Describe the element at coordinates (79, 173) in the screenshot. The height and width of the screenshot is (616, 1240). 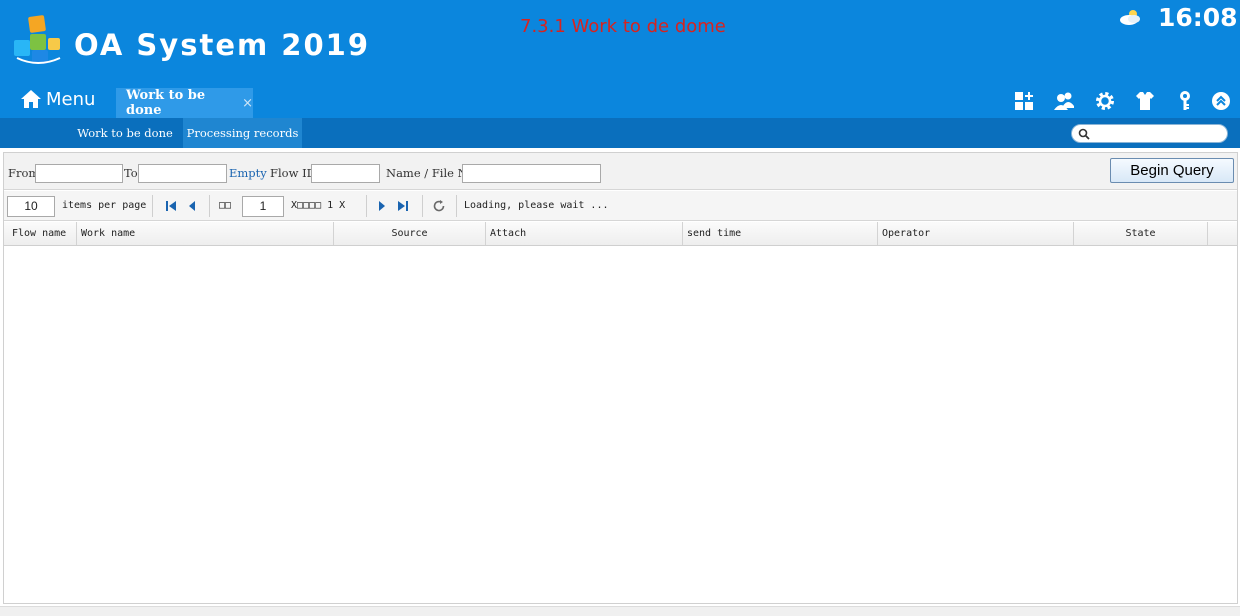
I see `from-date-input` at that location.